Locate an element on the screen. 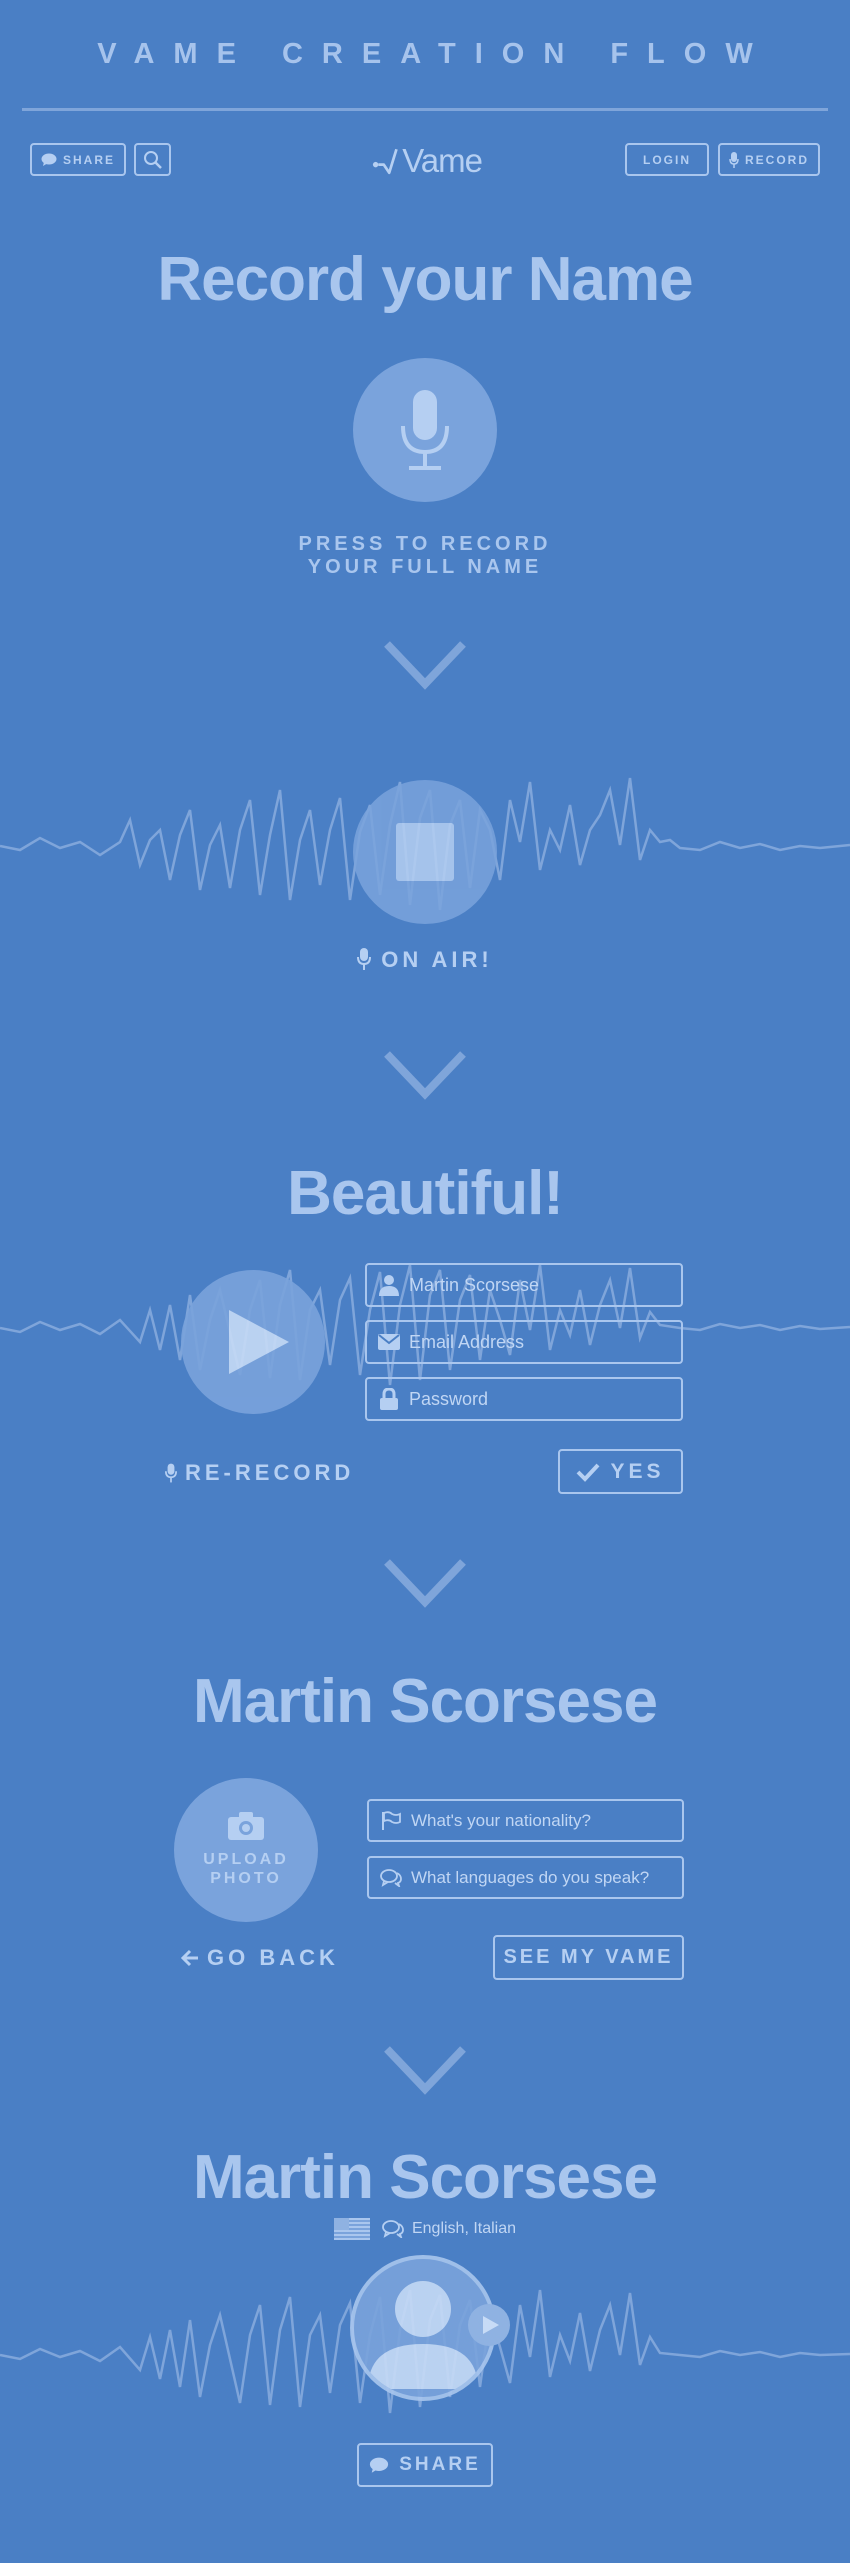 This screenshot has height=2563, width=850. record-mic-button is located at coordinates (425, 430).